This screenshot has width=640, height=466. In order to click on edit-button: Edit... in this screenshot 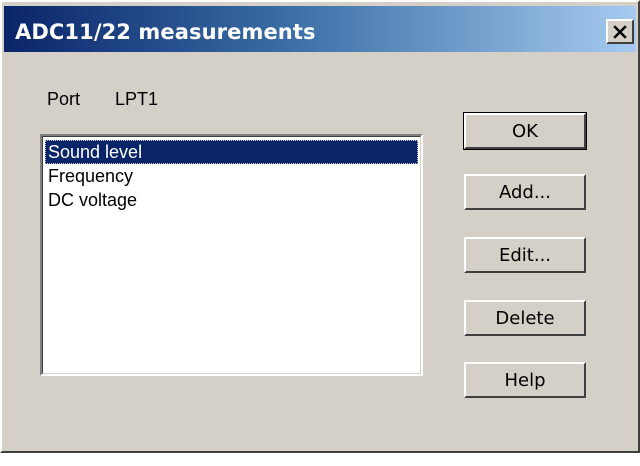, I will do `click(525, 255)`.